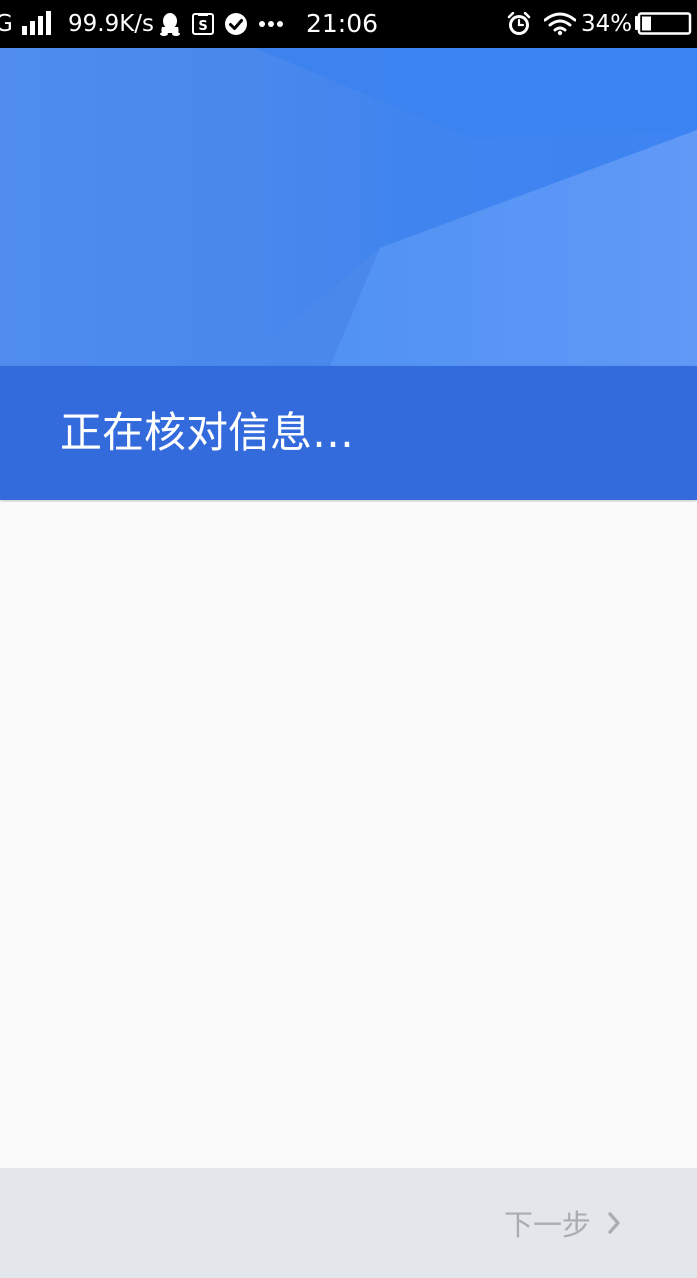 This screenshot has height=1278, width=697. Describe the element at coordinates (38, 24) in the screenshot. I see `signal-icon` at that location.